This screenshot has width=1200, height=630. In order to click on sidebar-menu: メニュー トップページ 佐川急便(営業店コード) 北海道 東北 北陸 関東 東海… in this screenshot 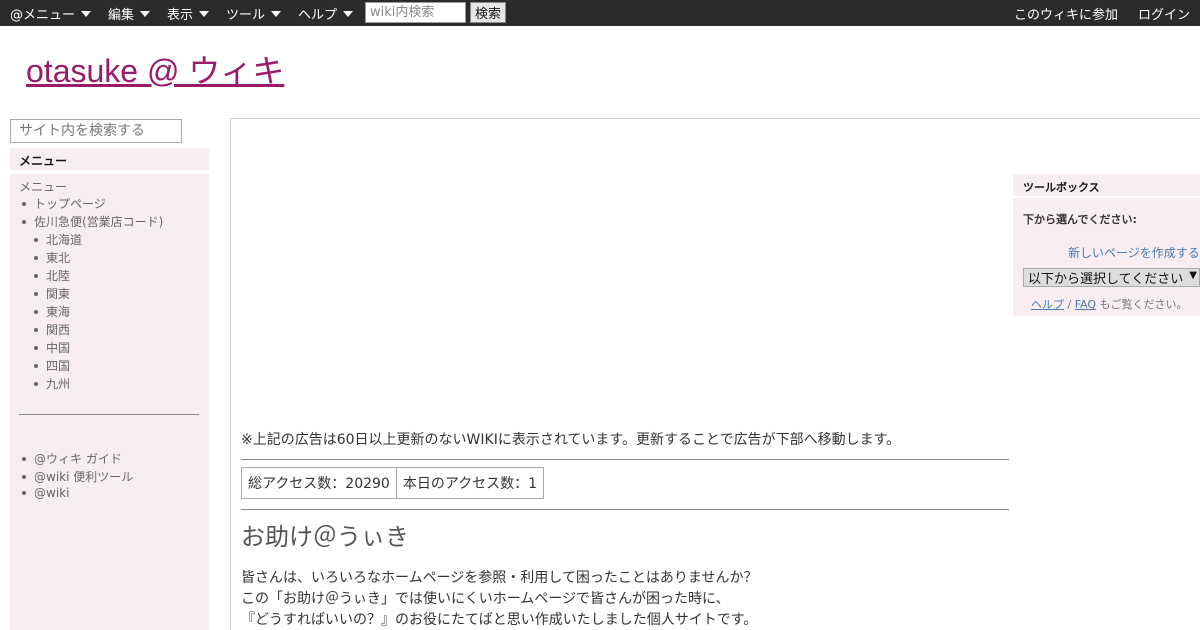, I will do `click(109, 402)`.